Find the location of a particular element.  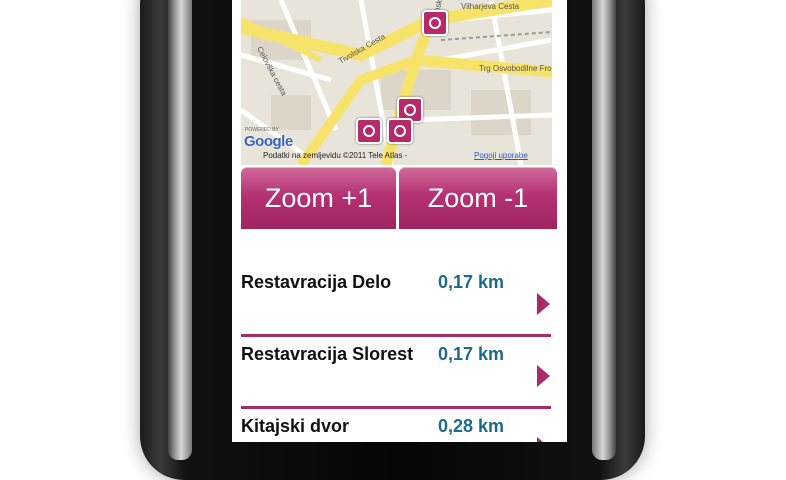

restaurant-distance: 0,28 km is located at coordinates (471, 426).